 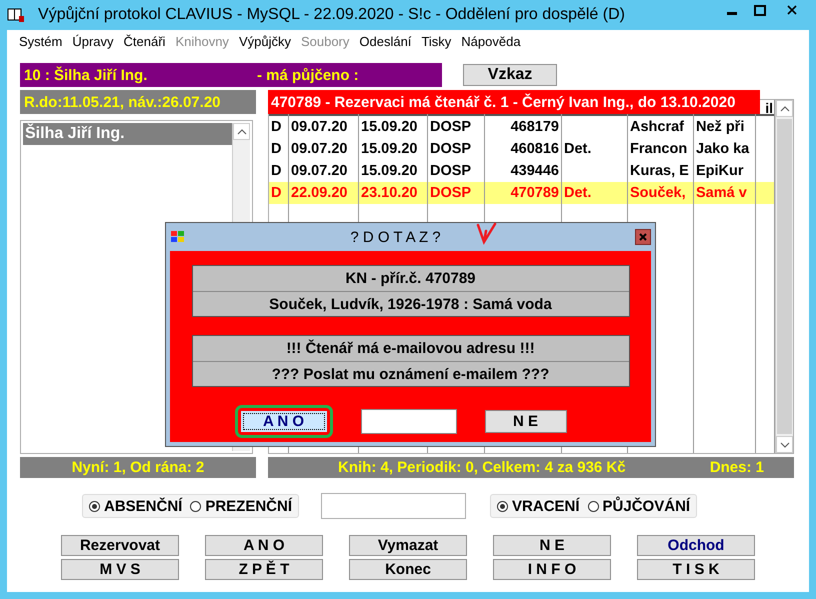 I want to click on radio-button: ABSENČNÍ, so click(x=135, y=506).